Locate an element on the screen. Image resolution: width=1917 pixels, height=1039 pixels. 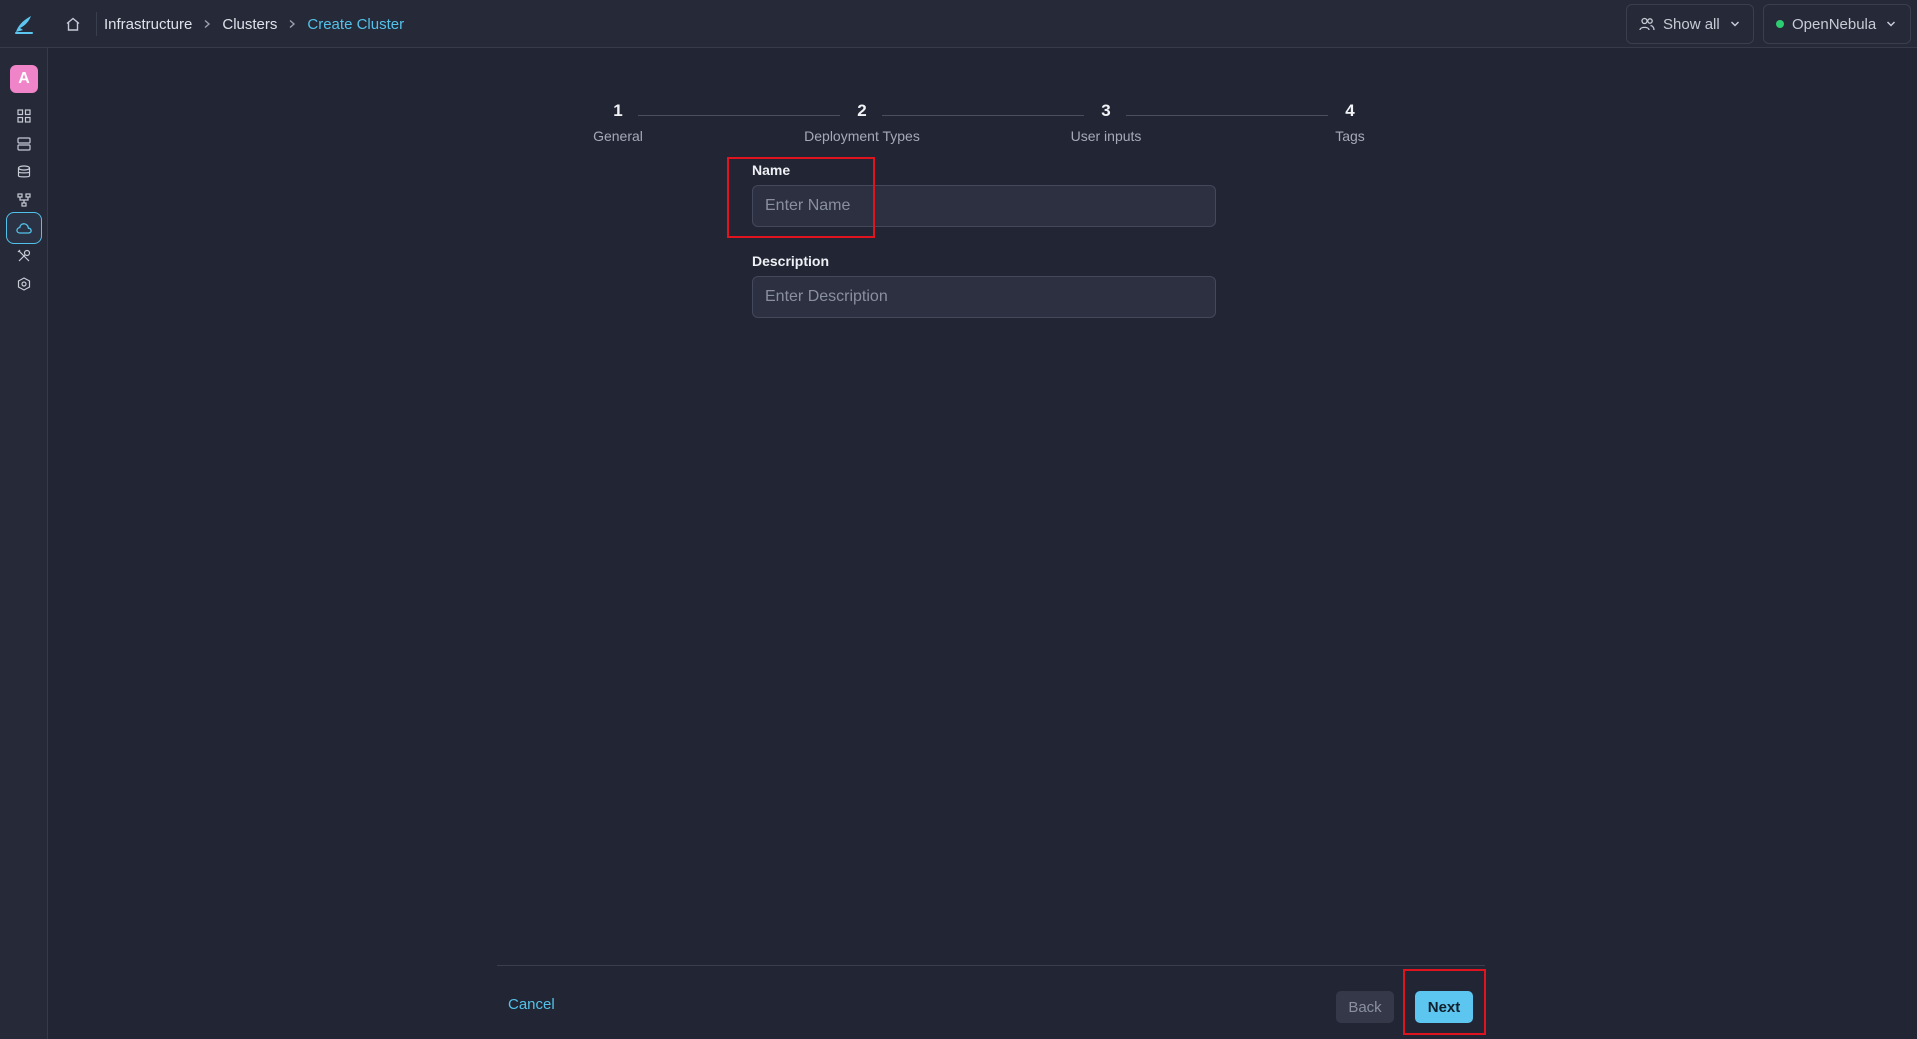
breadcrumb: Infrastructure Clusters Create Cluster is located at coordinates (254, 24).